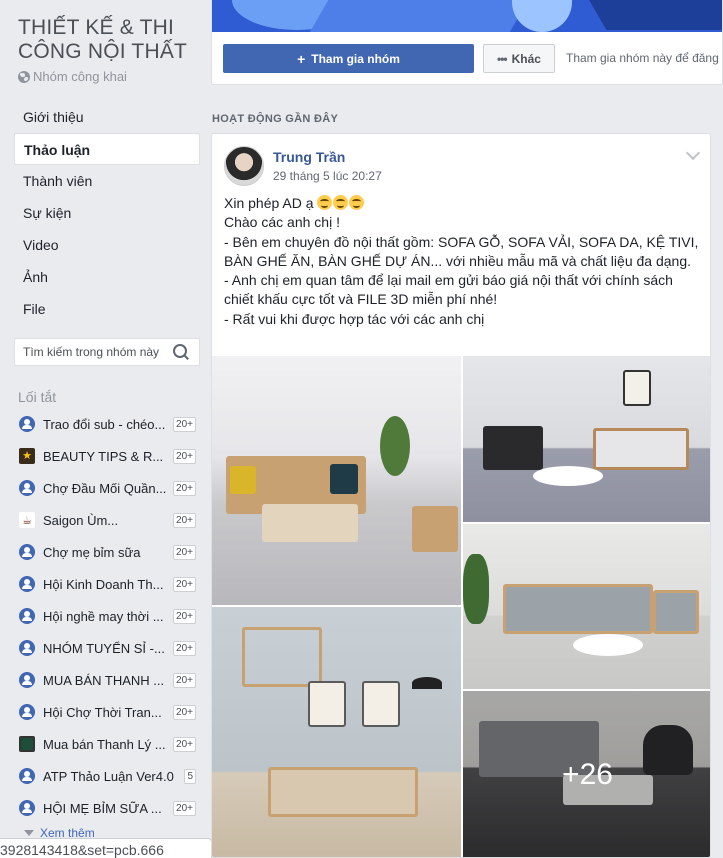 The width and height of the screenshot is (723, 858). What do you see at coordinates (644, 58) in the screenshot?
I see `join-hint-text: Tham gia nhóm này để đăng v` at bounding box center [644, 58].